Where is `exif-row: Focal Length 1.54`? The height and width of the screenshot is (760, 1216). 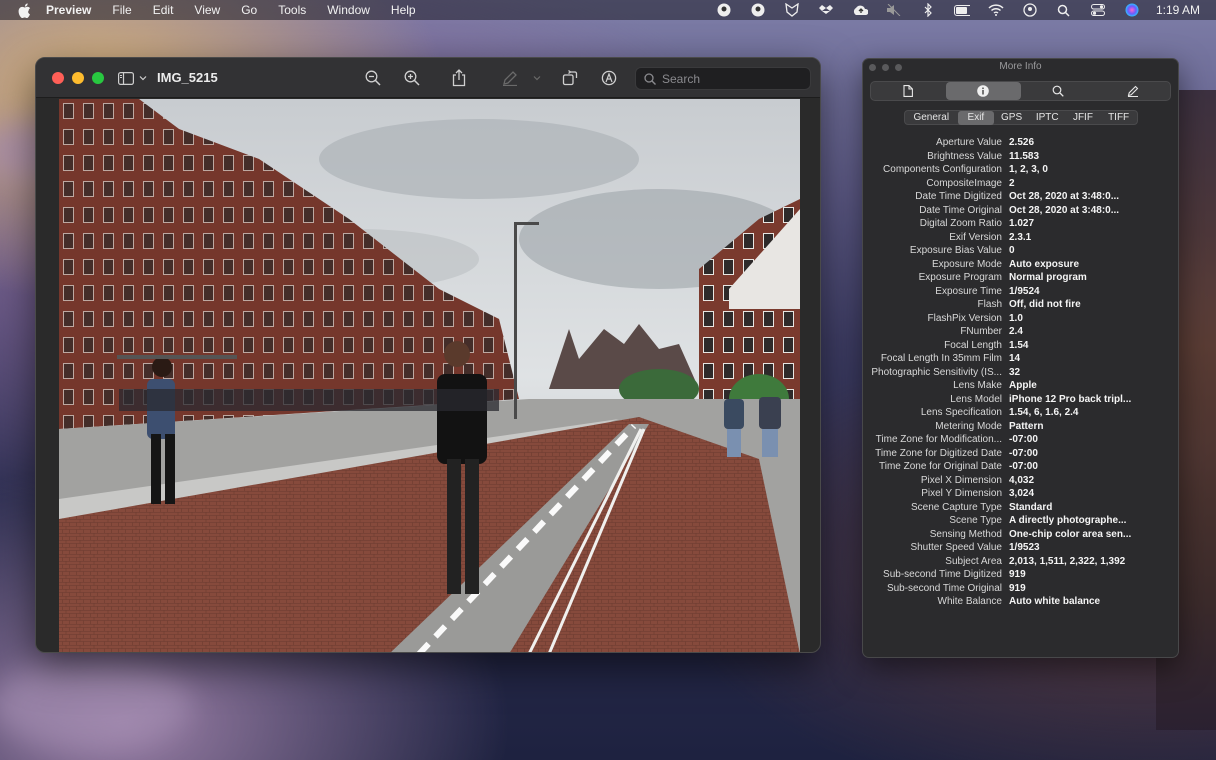 exif-row: Focal Length 1.54 is located at coordinates (1020, 346).